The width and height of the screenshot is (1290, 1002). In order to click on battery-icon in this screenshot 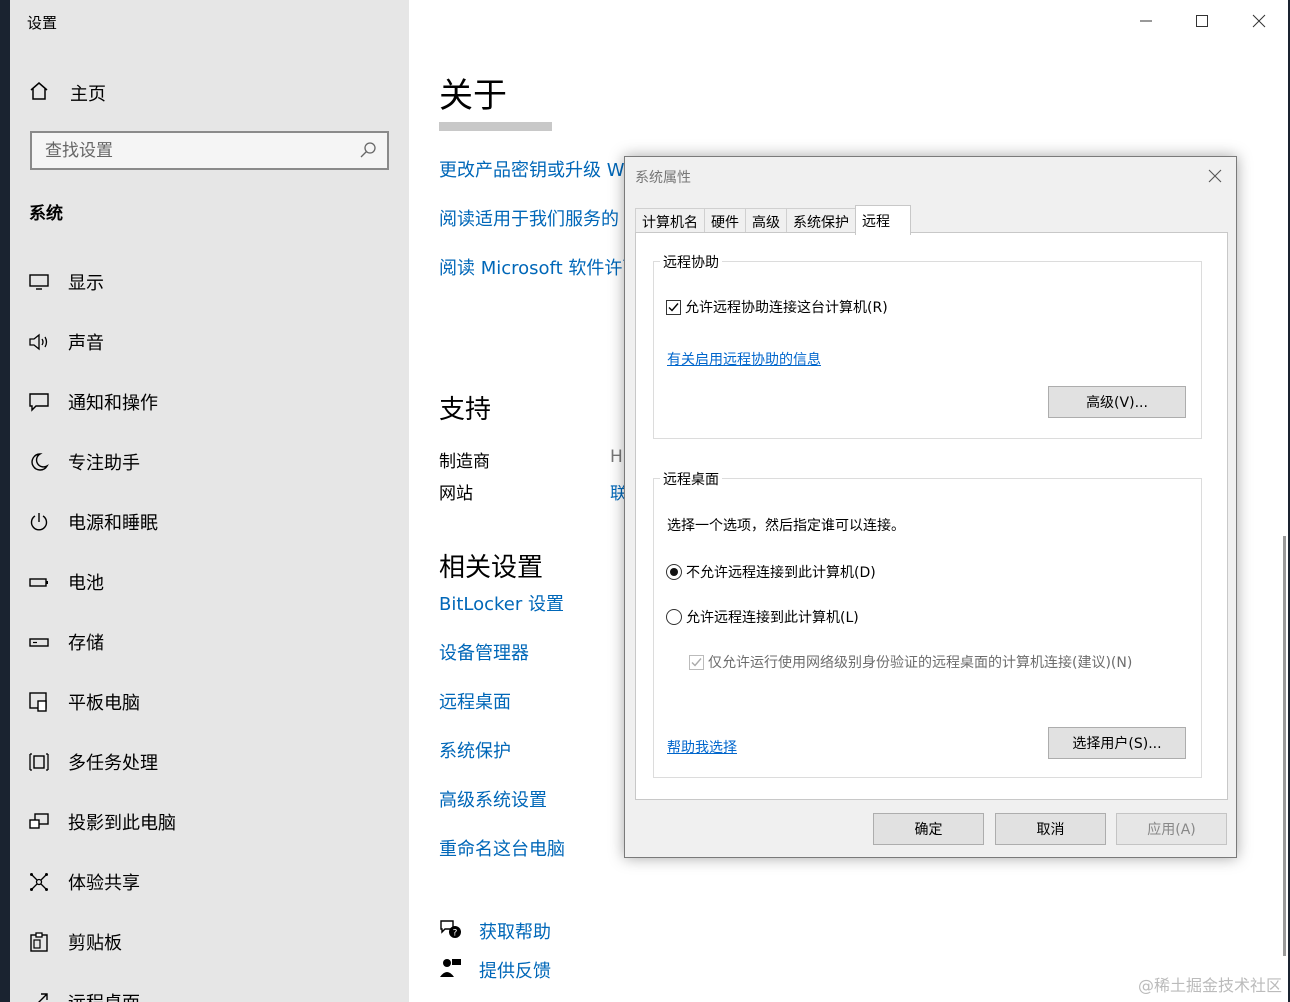, I will do `click(39, 582)`.